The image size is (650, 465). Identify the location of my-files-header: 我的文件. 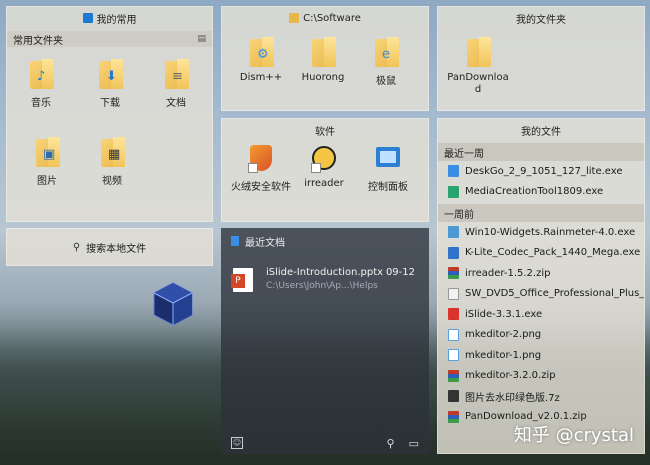
(541, 130).